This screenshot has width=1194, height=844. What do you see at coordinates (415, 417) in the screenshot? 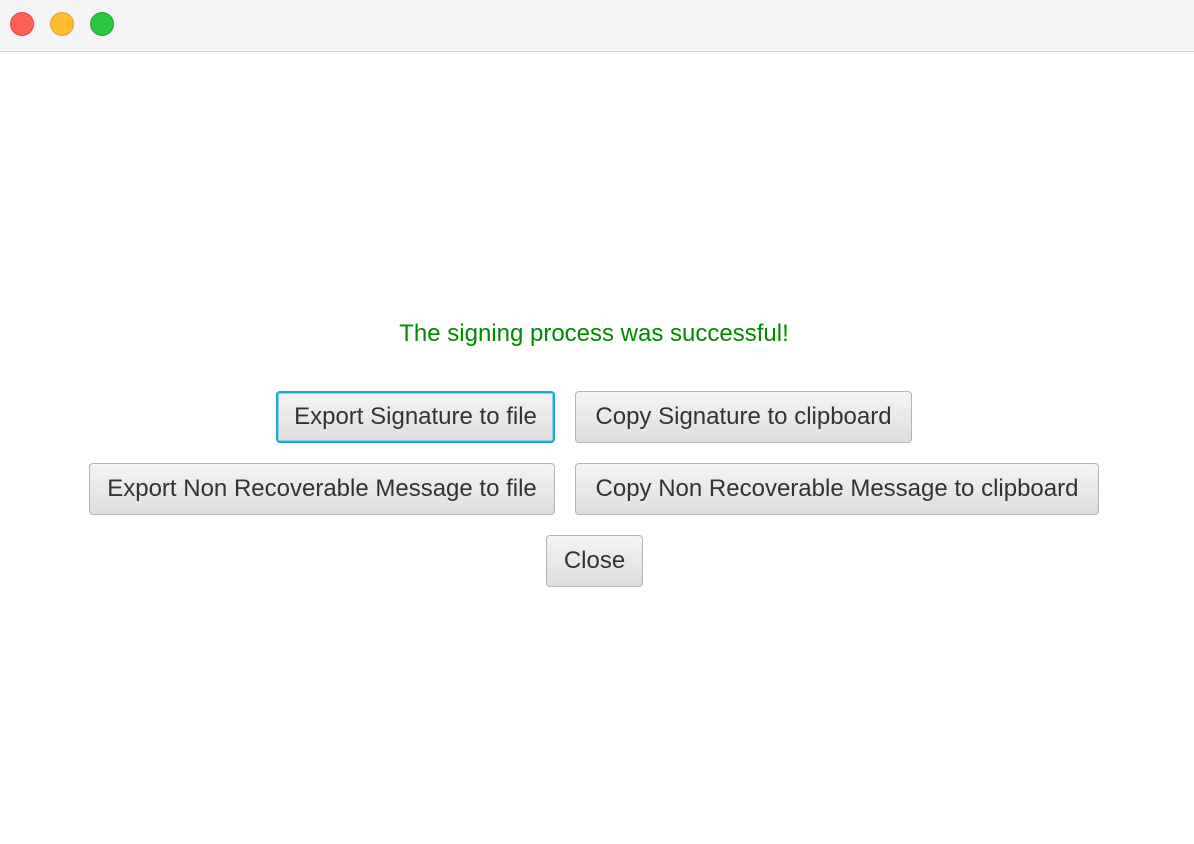
I see `export-signature-button: Export Signature to file` at bounding box center [415, 417].